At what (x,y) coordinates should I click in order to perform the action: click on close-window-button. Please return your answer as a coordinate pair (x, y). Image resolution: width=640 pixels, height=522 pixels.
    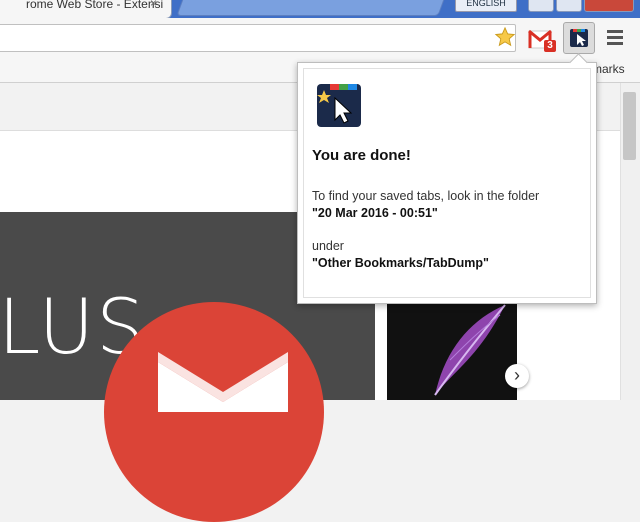
    Looking at the image, I should click on (609, 6).